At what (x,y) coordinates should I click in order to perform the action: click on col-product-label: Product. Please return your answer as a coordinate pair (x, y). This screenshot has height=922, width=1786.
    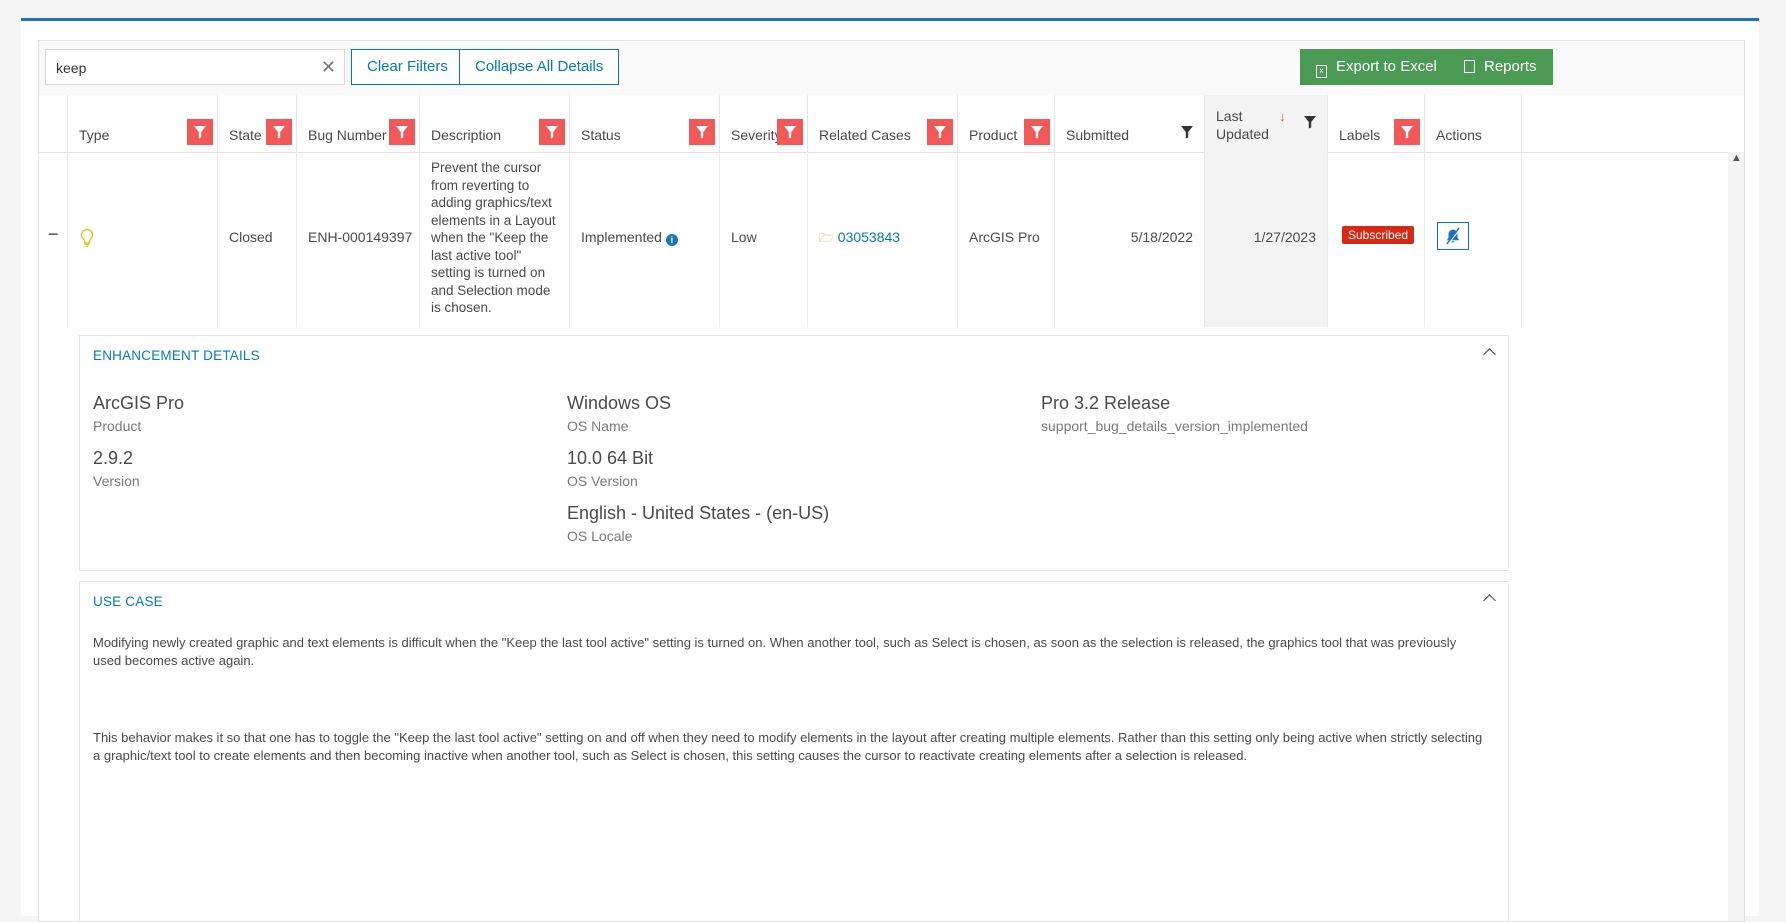
    Looking at the image, I should click on (993, 135).